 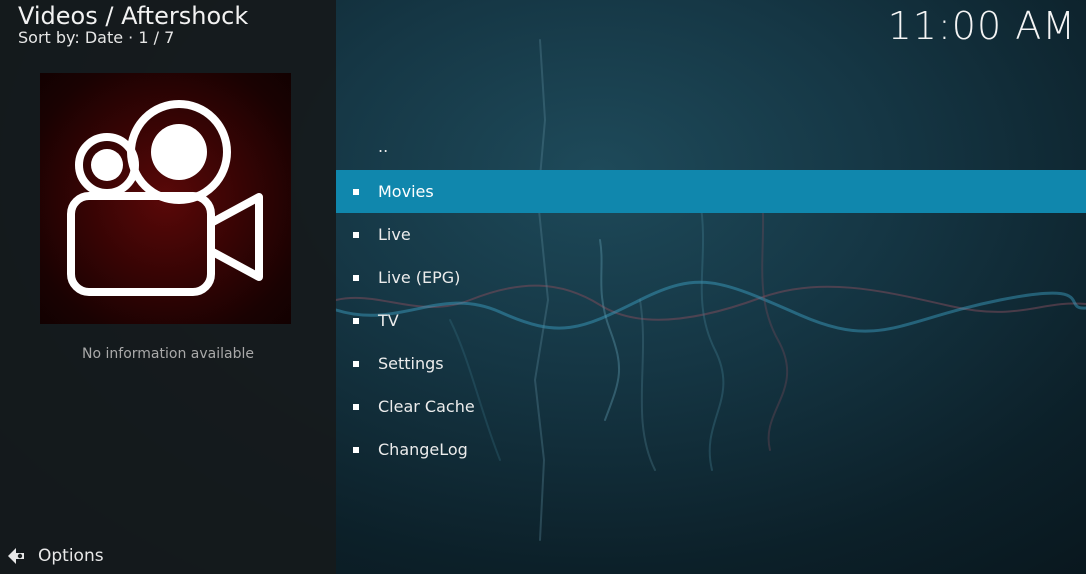 What do you see at coordinates (419, 277) in the screenshot?
I see `list-item-label: Live (EPG)` at bounding box center [419, 277].